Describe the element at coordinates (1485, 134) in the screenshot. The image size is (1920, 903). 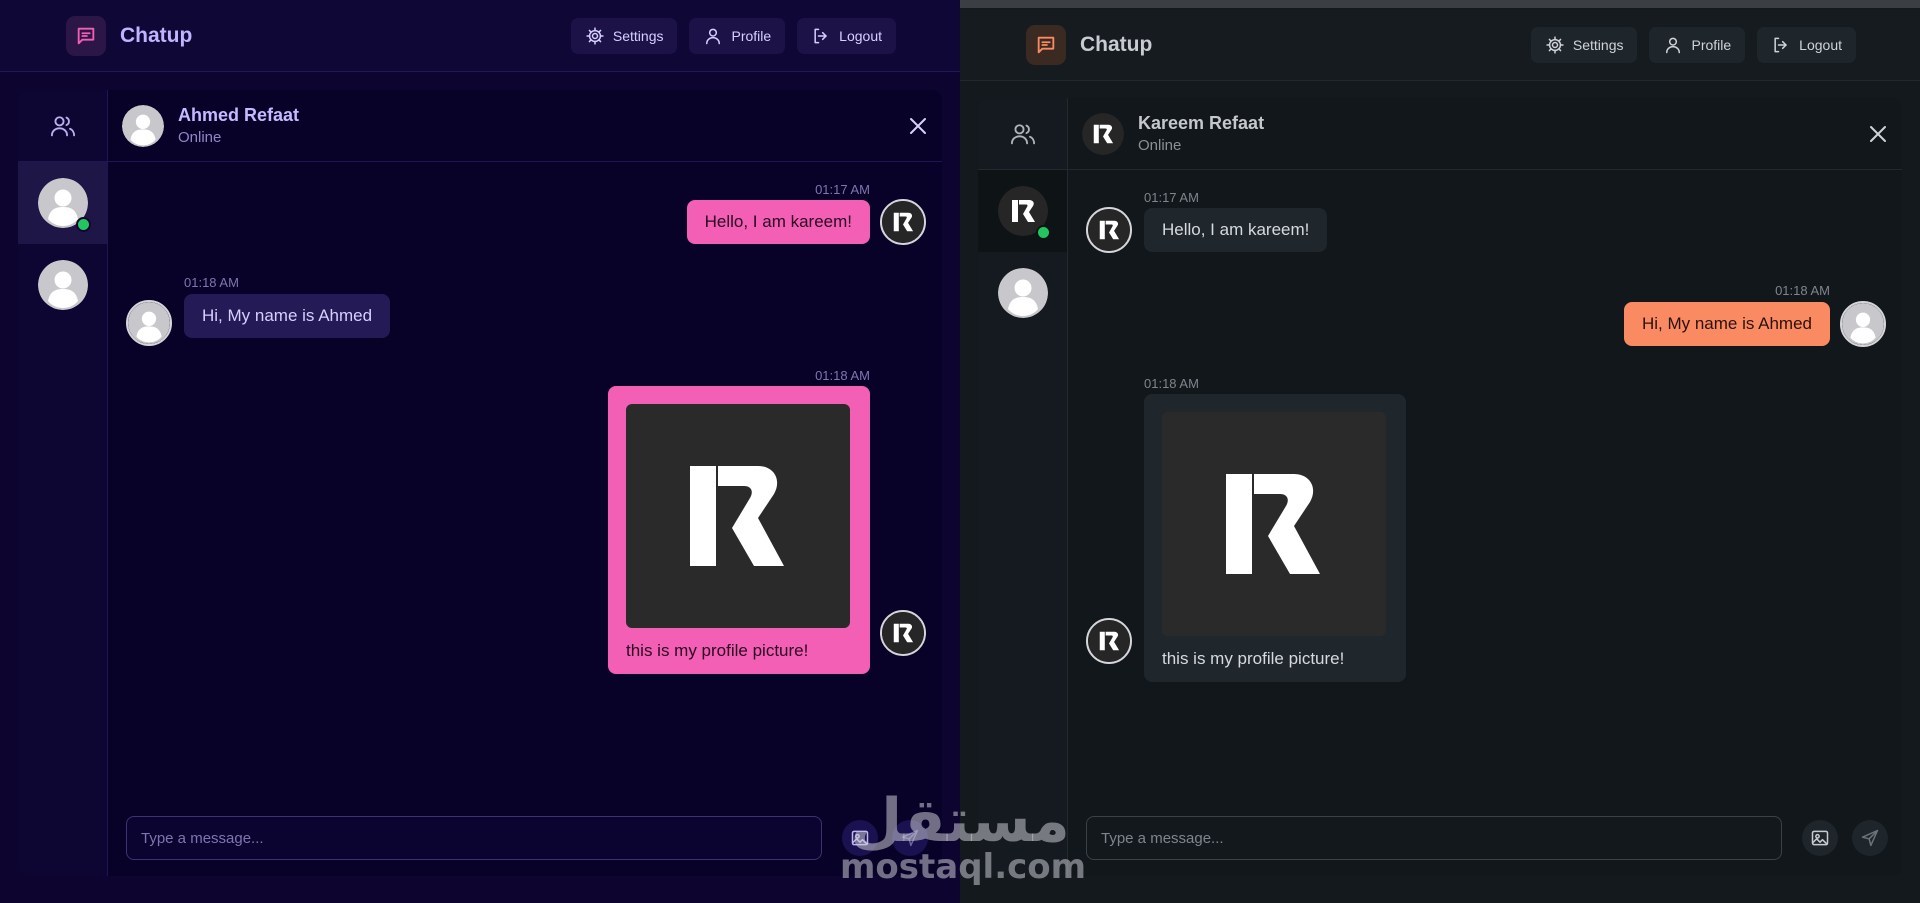
I see `chat-header: Kareem Refaat Online` at that location.